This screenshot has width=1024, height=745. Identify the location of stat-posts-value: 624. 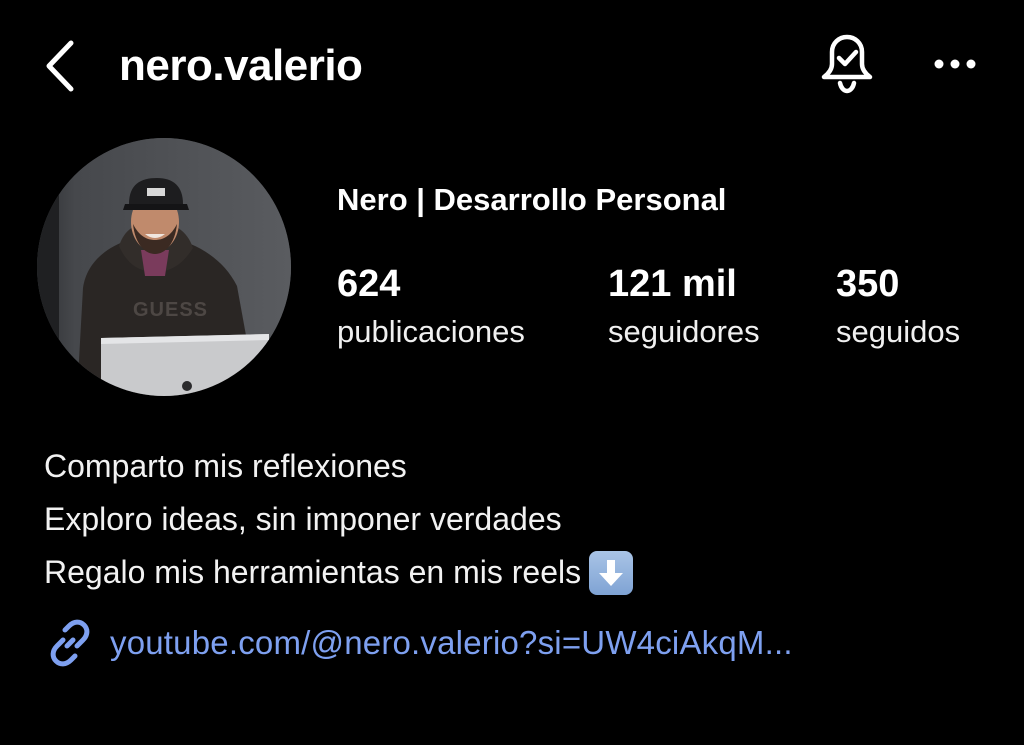
(369, 284).